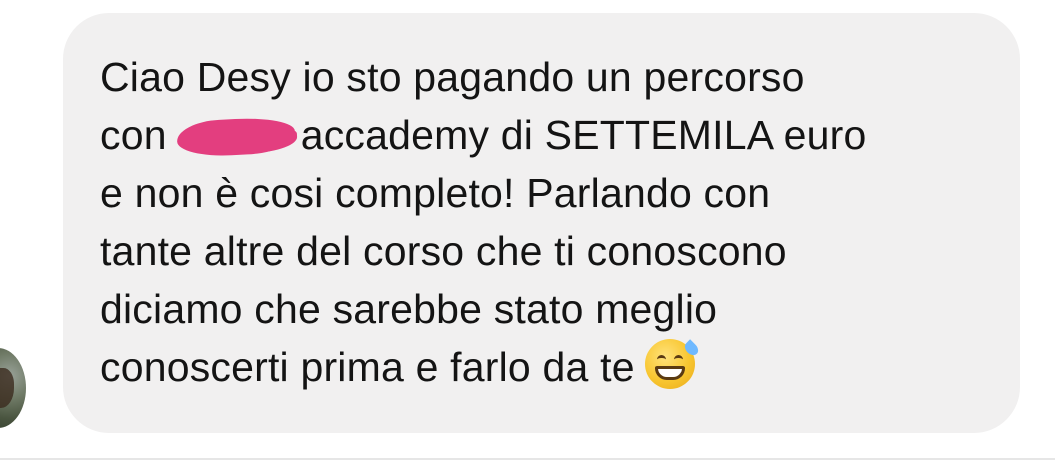 This screenshot has width=1055, height=460. Describe the element at coordinates (235, 137) in the screenshot. I see `redacted-name` at that location.